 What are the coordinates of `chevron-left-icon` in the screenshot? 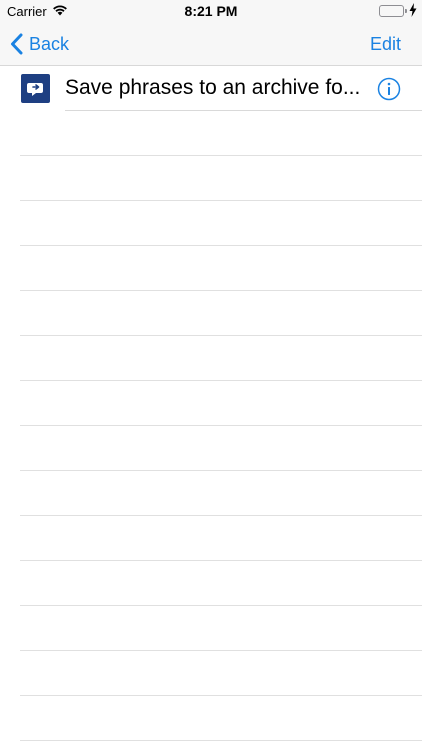 It's located at (17, 44).